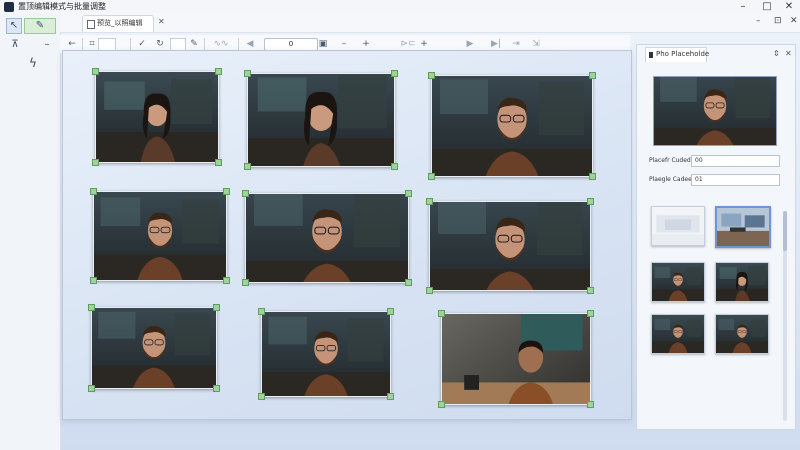  Describe the element at coordinates (743, 7) in the screenshot. I see `minimize-button: –` at that location.